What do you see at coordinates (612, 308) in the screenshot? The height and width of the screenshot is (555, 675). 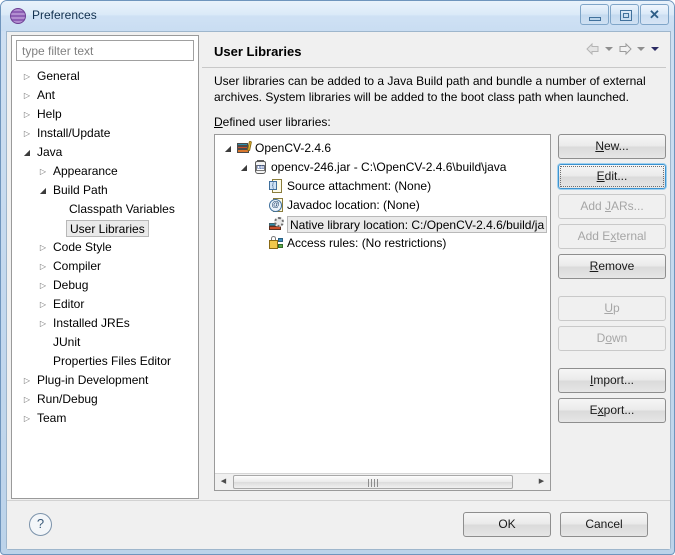 I see `up-button-label: Up` at bounding box center [612, 308].